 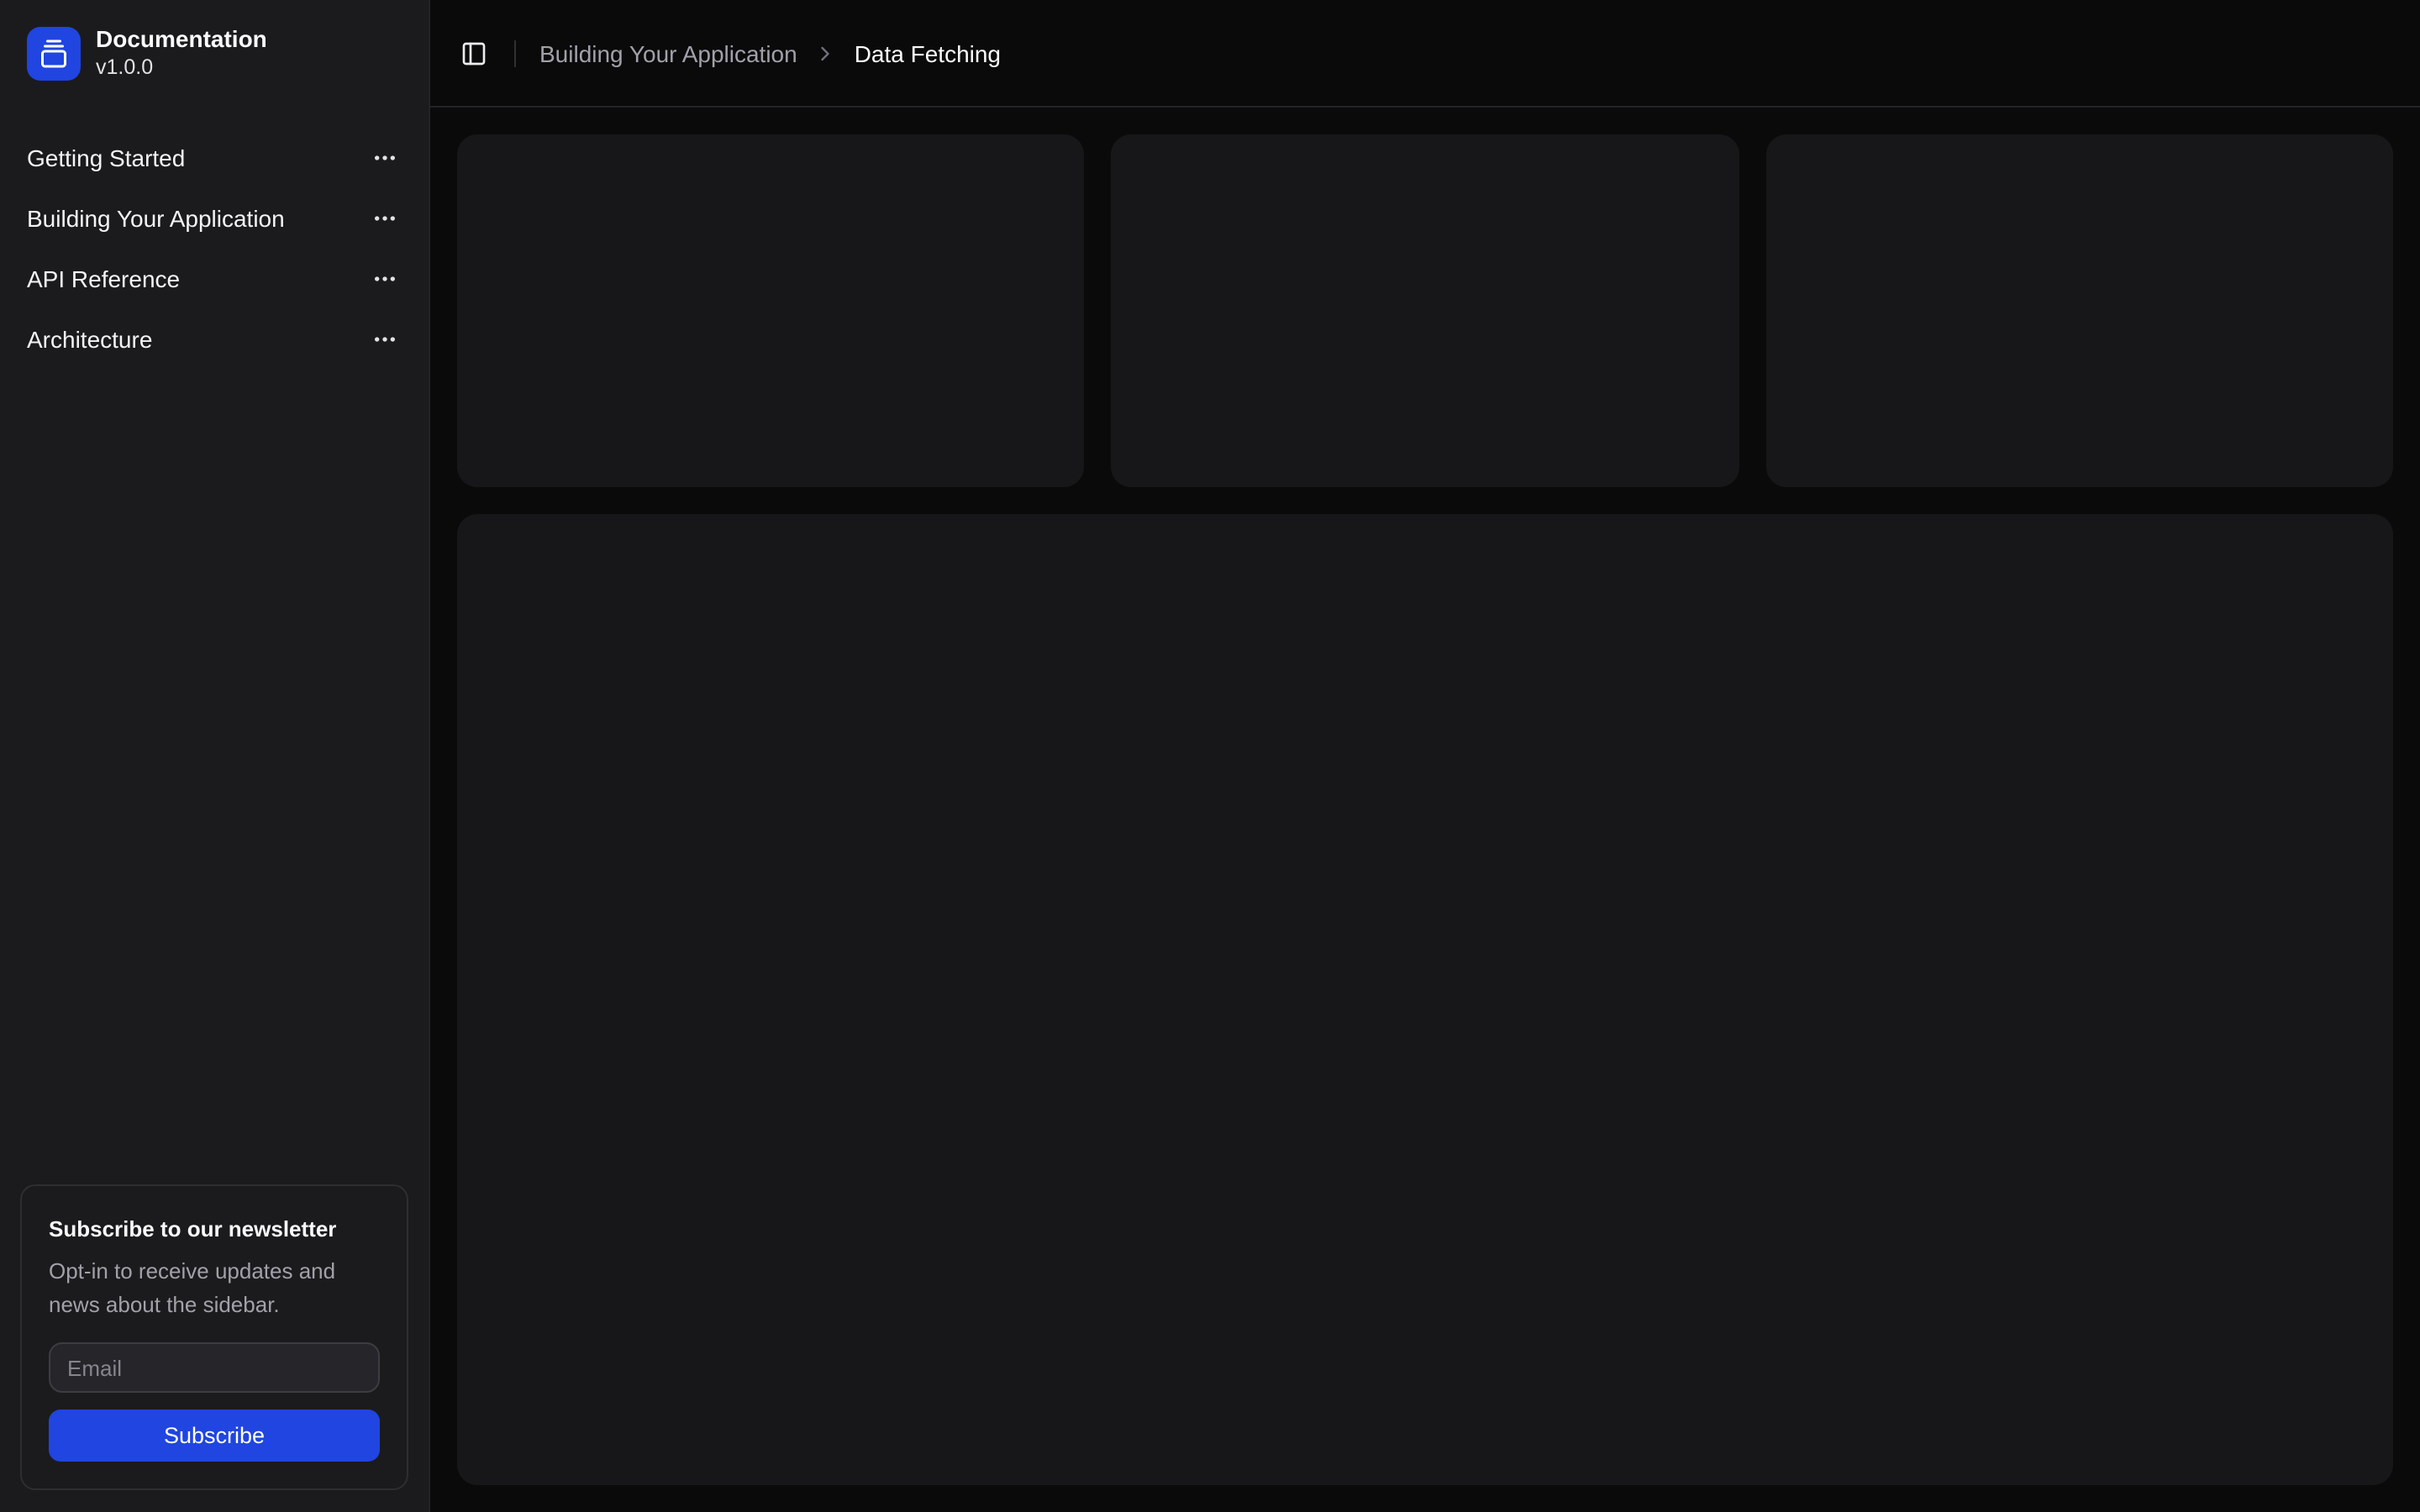 I want to click on sidebar-header: Documentation v1.0.0, so click(x=214, y=54).